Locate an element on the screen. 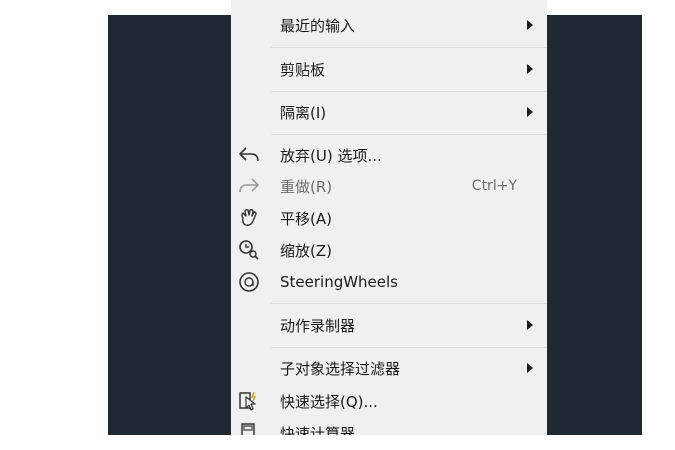 This screenshot has height=450, width=675. quick-select-icon is located at coordinates (249, 401).